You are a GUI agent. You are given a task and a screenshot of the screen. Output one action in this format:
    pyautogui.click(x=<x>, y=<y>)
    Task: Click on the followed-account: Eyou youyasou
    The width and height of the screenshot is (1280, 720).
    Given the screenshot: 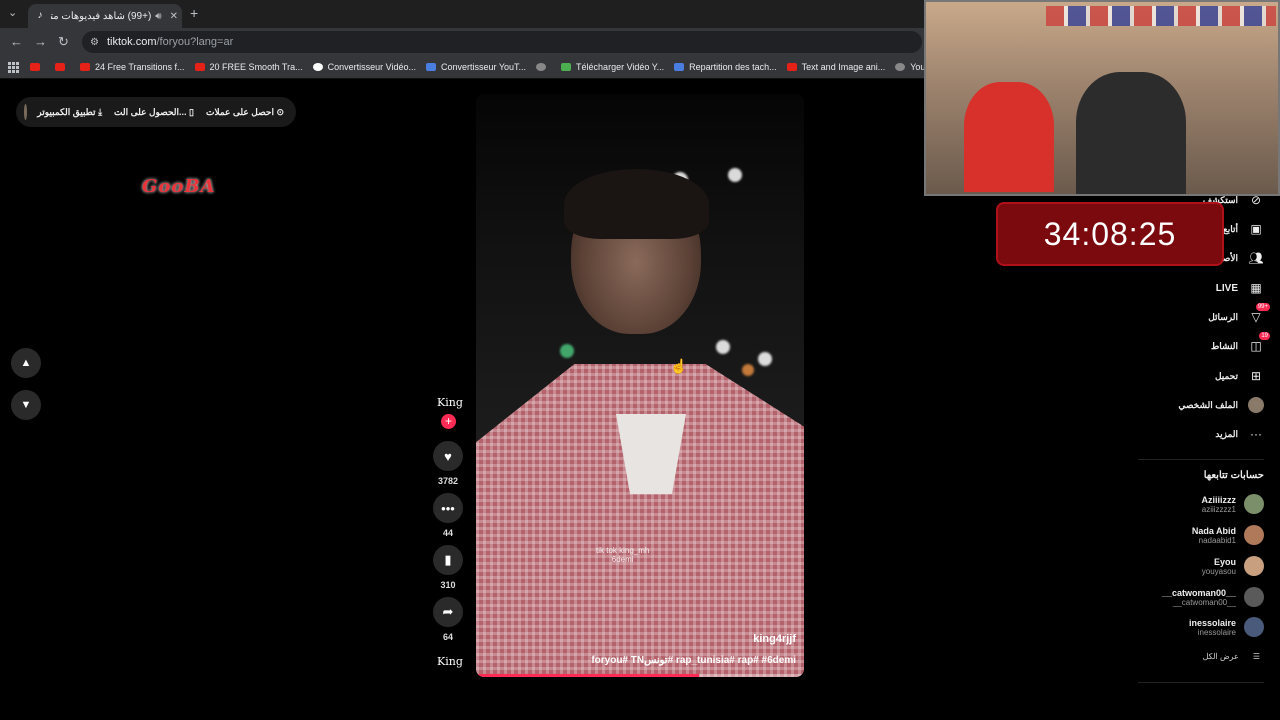 What is the action you would take?
    pyautogui.click(x=1233, y=566)
    